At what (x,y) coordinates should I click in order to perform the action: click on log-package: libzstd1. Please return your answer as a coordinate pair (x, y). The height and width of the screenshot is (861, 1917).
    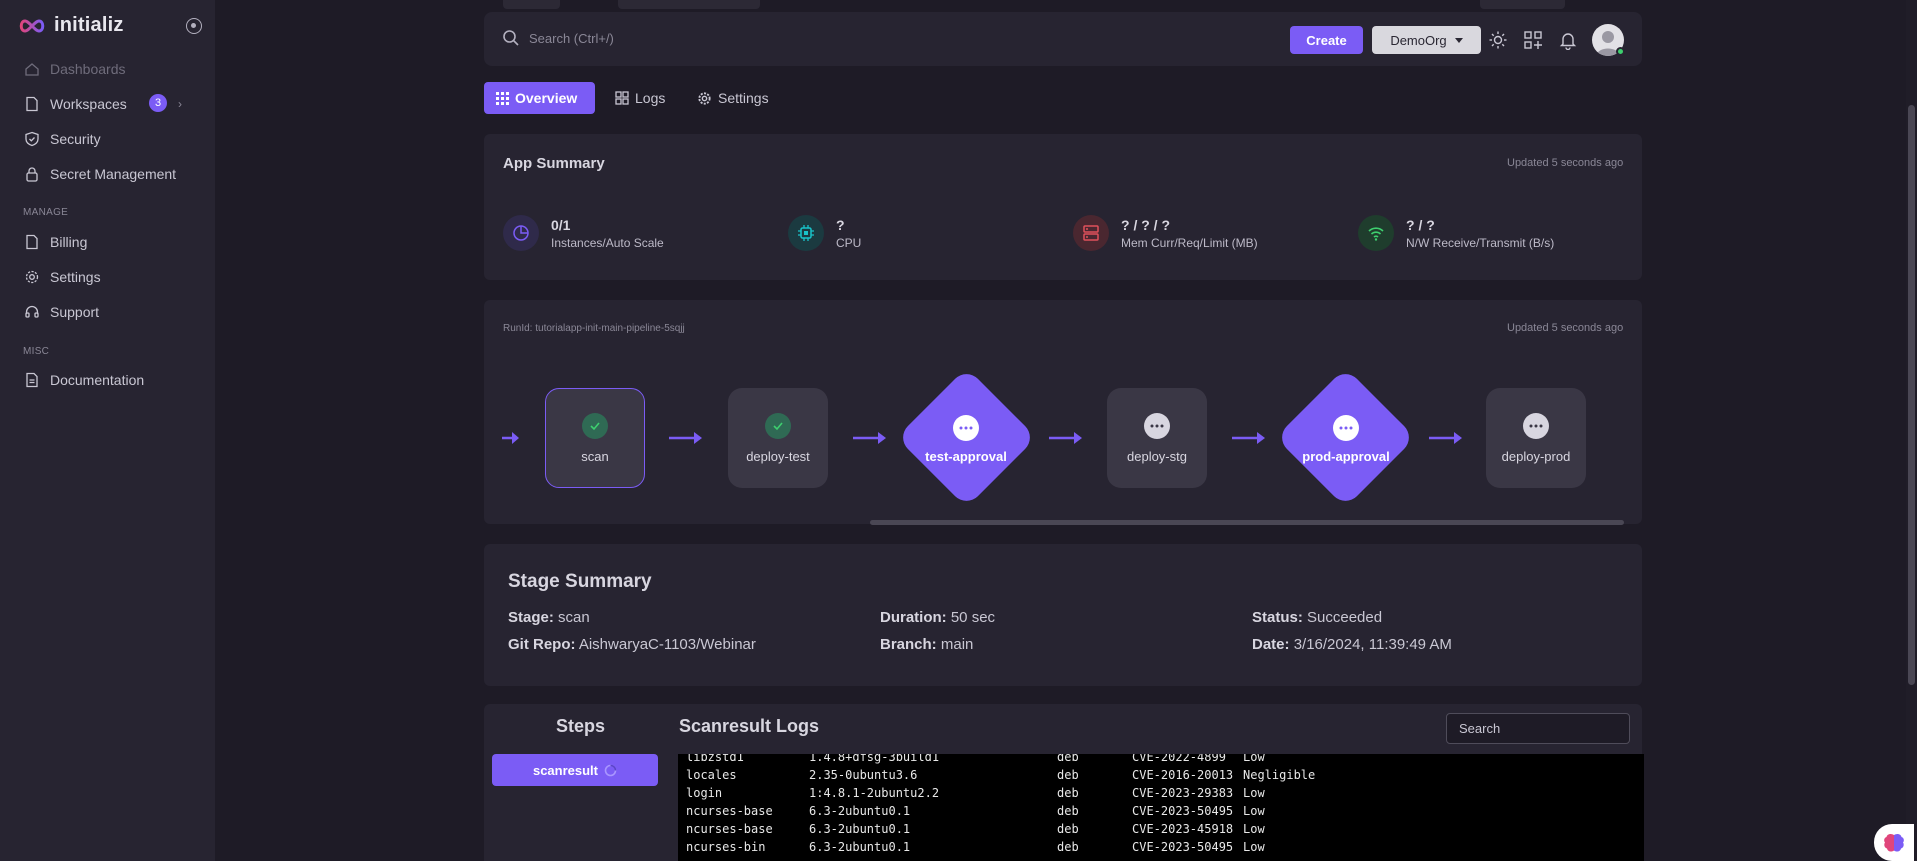
    Looking at the image, I should click on (715, 759).